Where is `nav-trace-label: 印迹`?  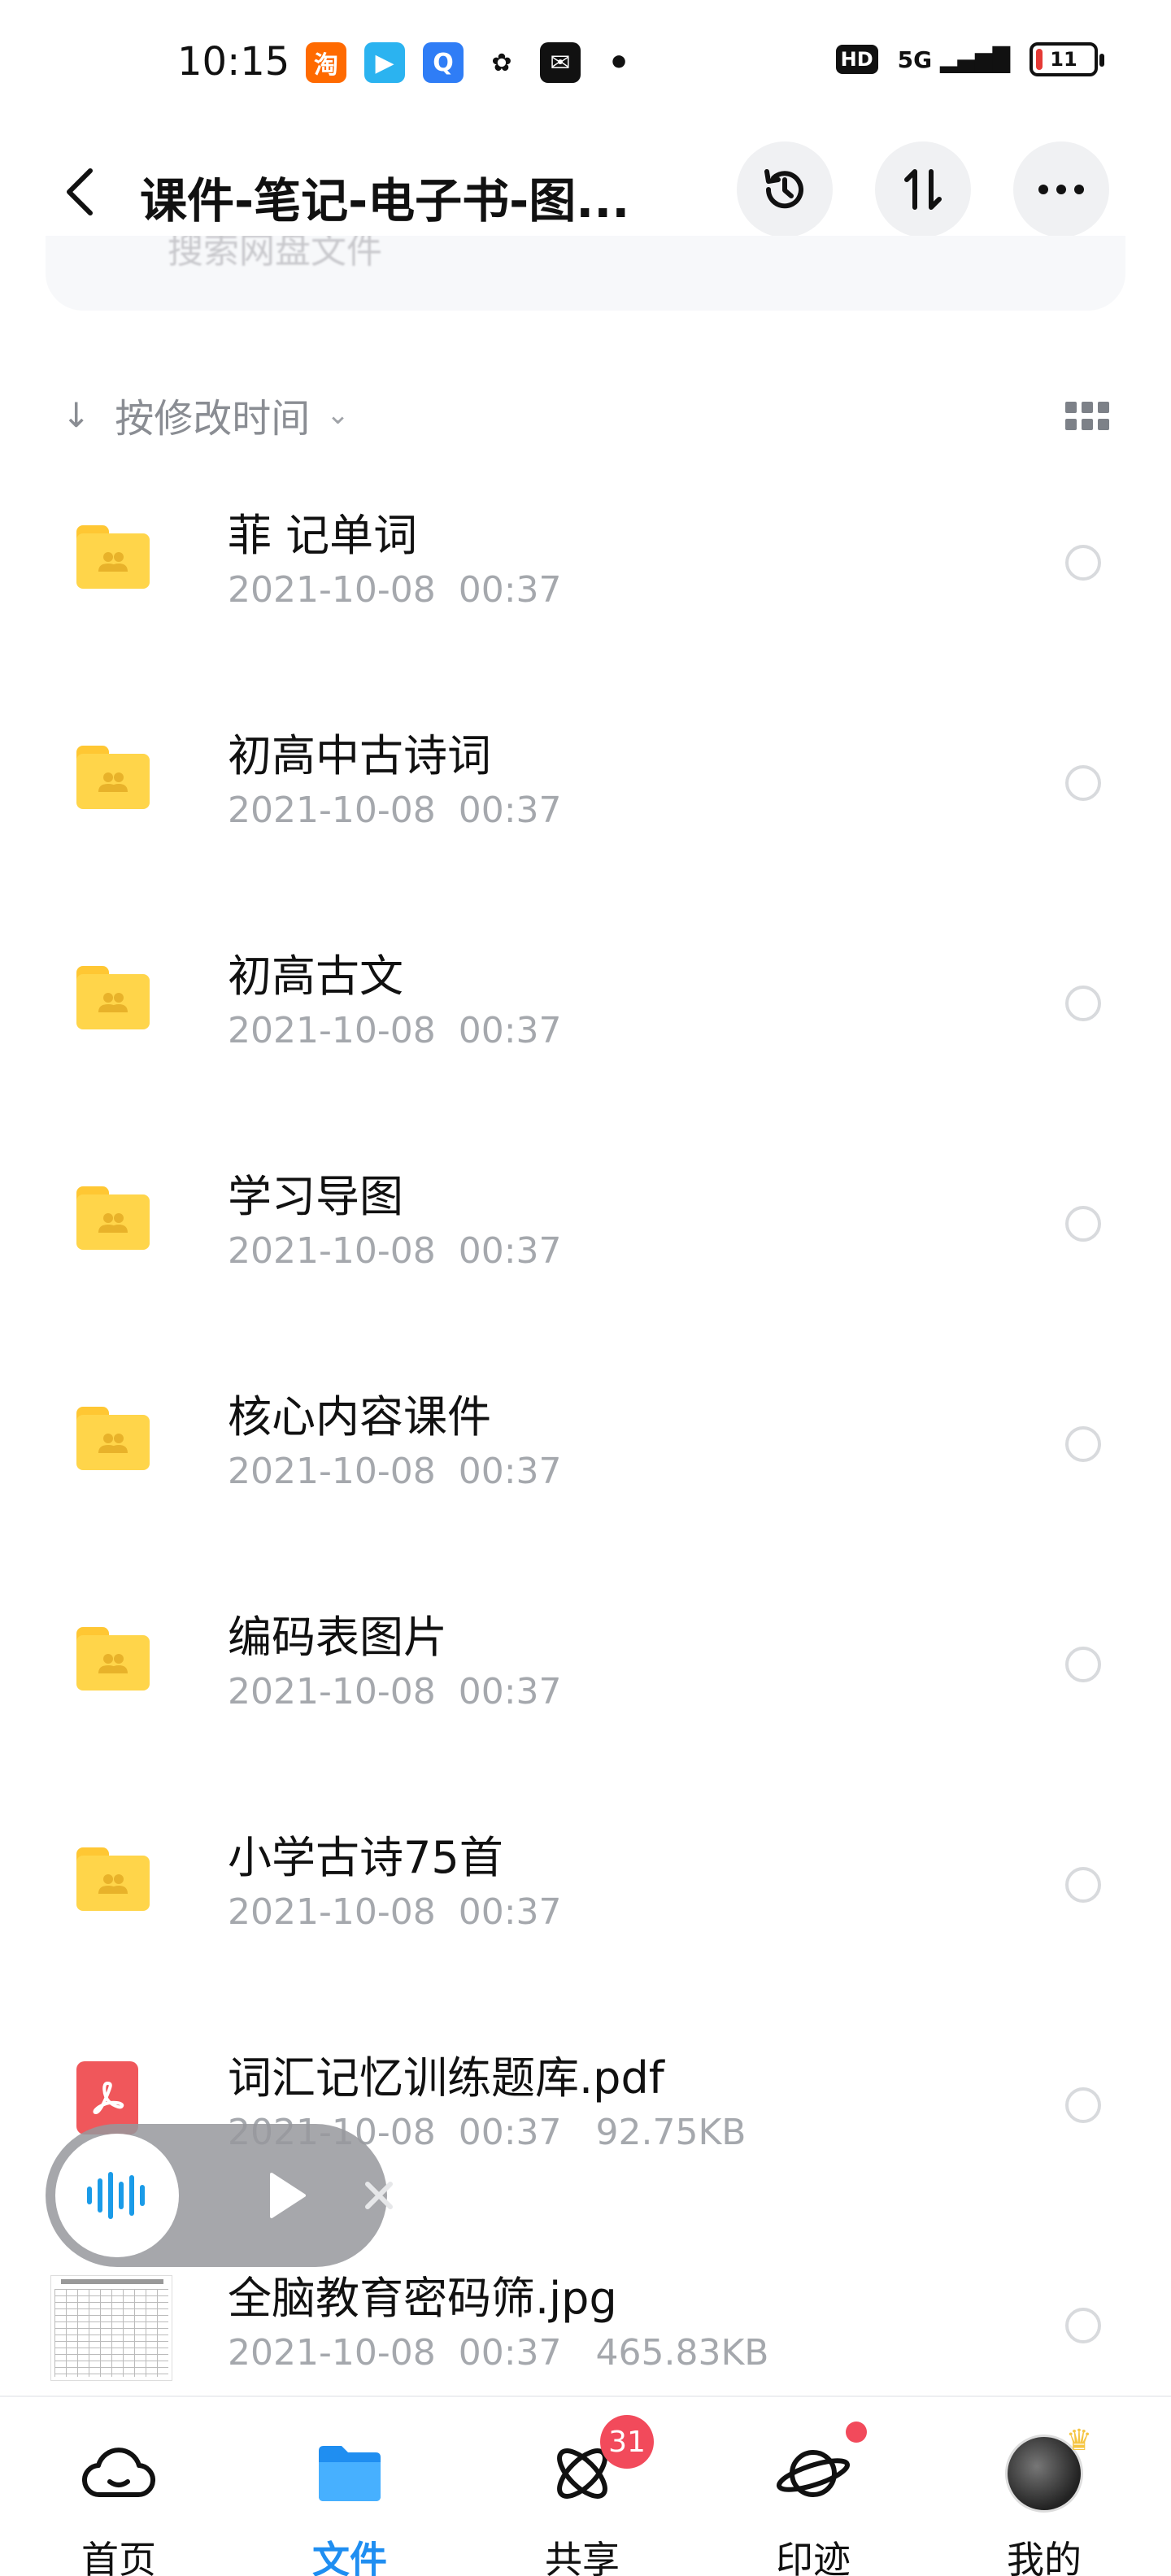 nav-trace-label: 印迹 is located at coordinates (813, 2557).